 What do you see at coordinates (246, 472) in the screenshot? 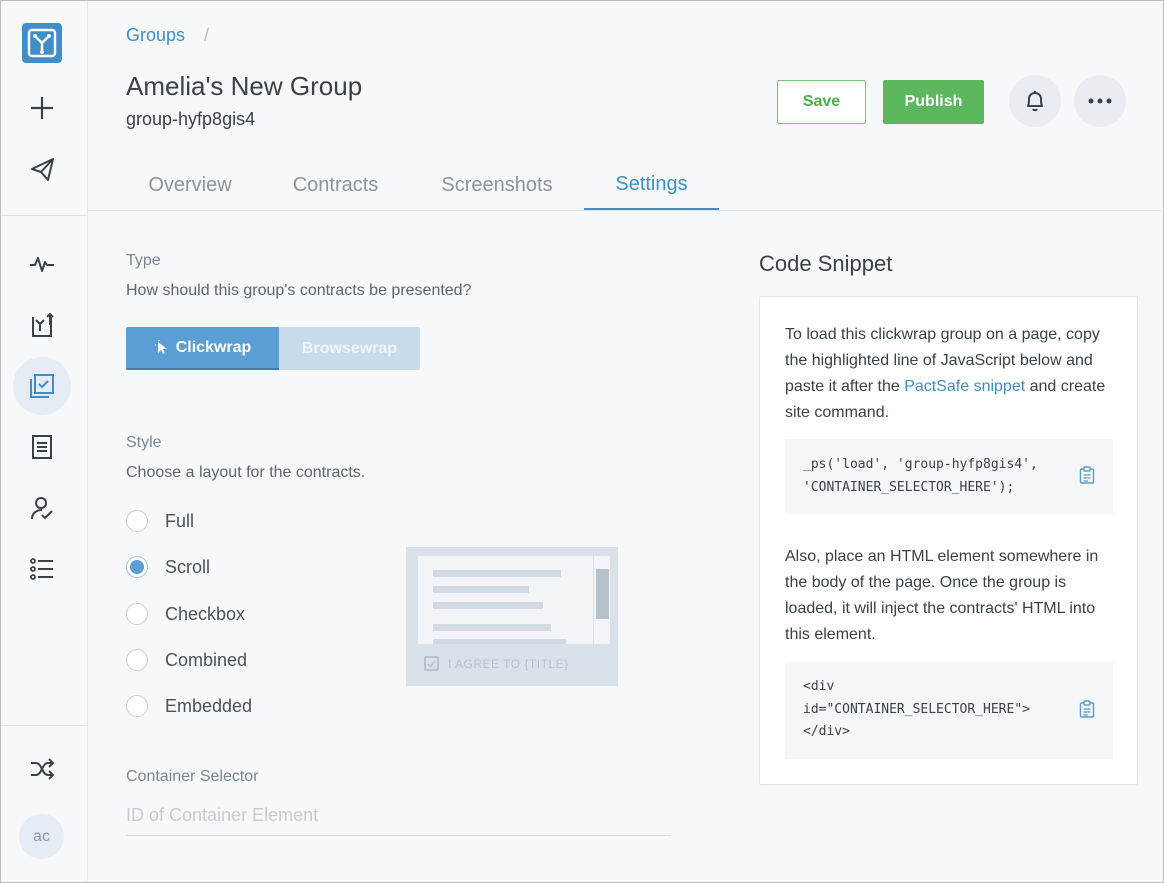
I see `style-description: Choose a layout for the contracts.` at bounding box center [246, 472].